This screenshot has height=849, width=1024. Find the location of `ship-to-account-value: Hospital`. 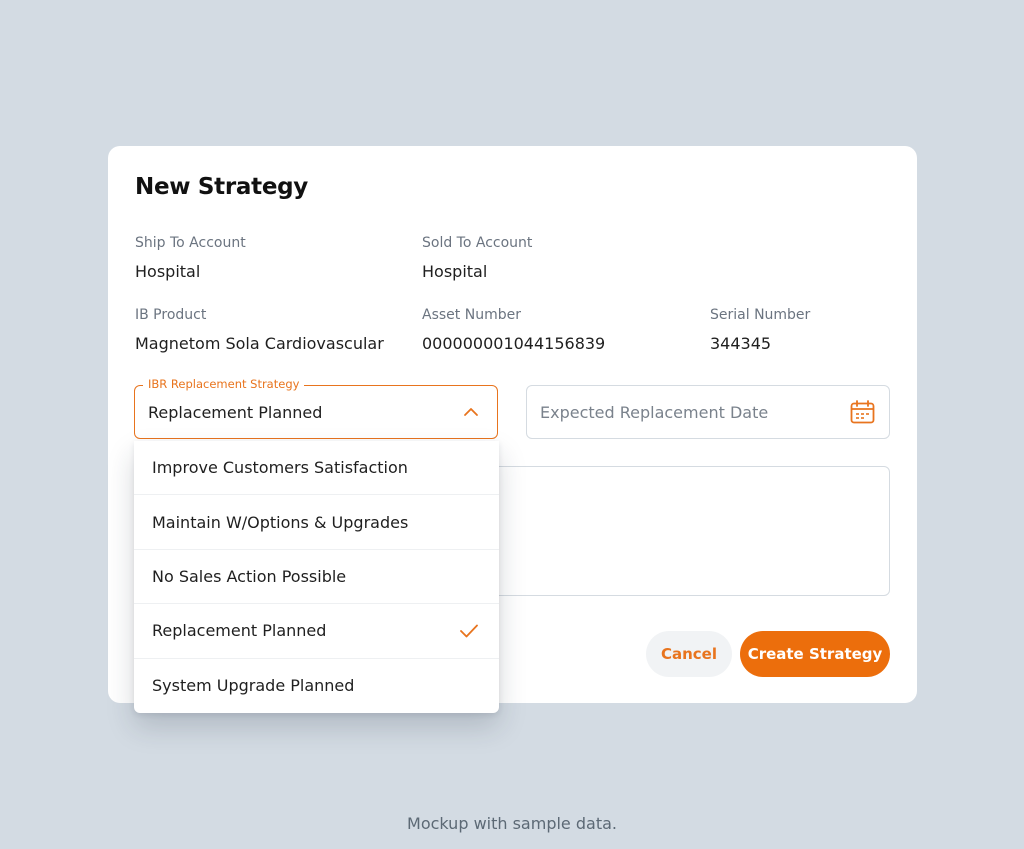

ship-to-account-value: Hospital is located at coordinates (168, 271).